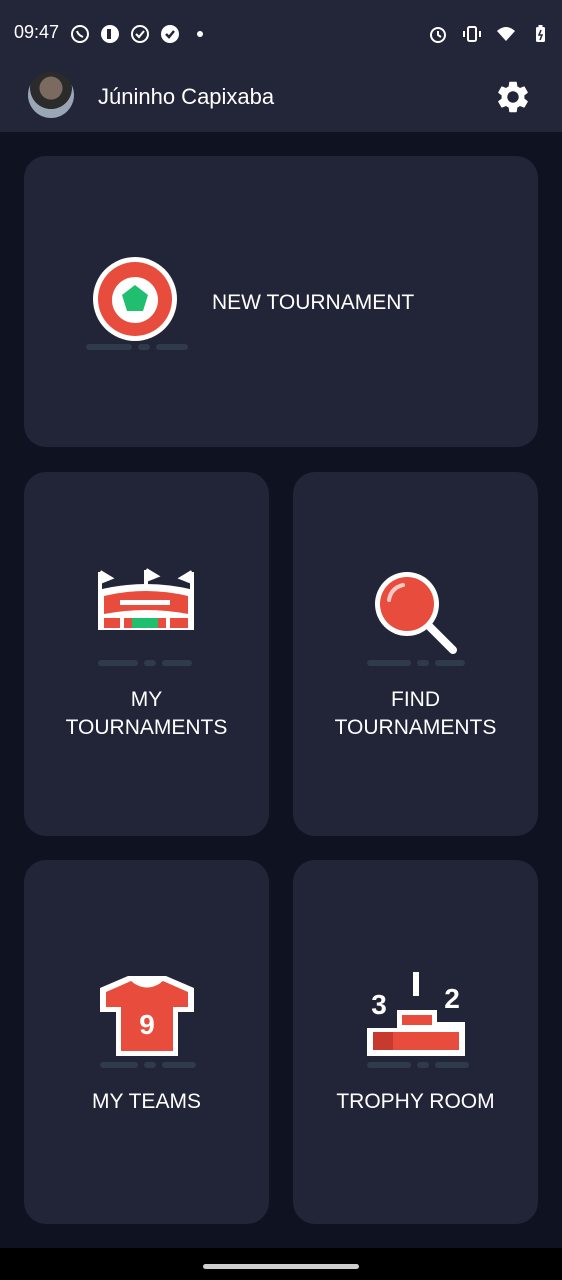 The width and height of the screenshot is (562, 1280). I want to click on avatar, so click(51, 95).